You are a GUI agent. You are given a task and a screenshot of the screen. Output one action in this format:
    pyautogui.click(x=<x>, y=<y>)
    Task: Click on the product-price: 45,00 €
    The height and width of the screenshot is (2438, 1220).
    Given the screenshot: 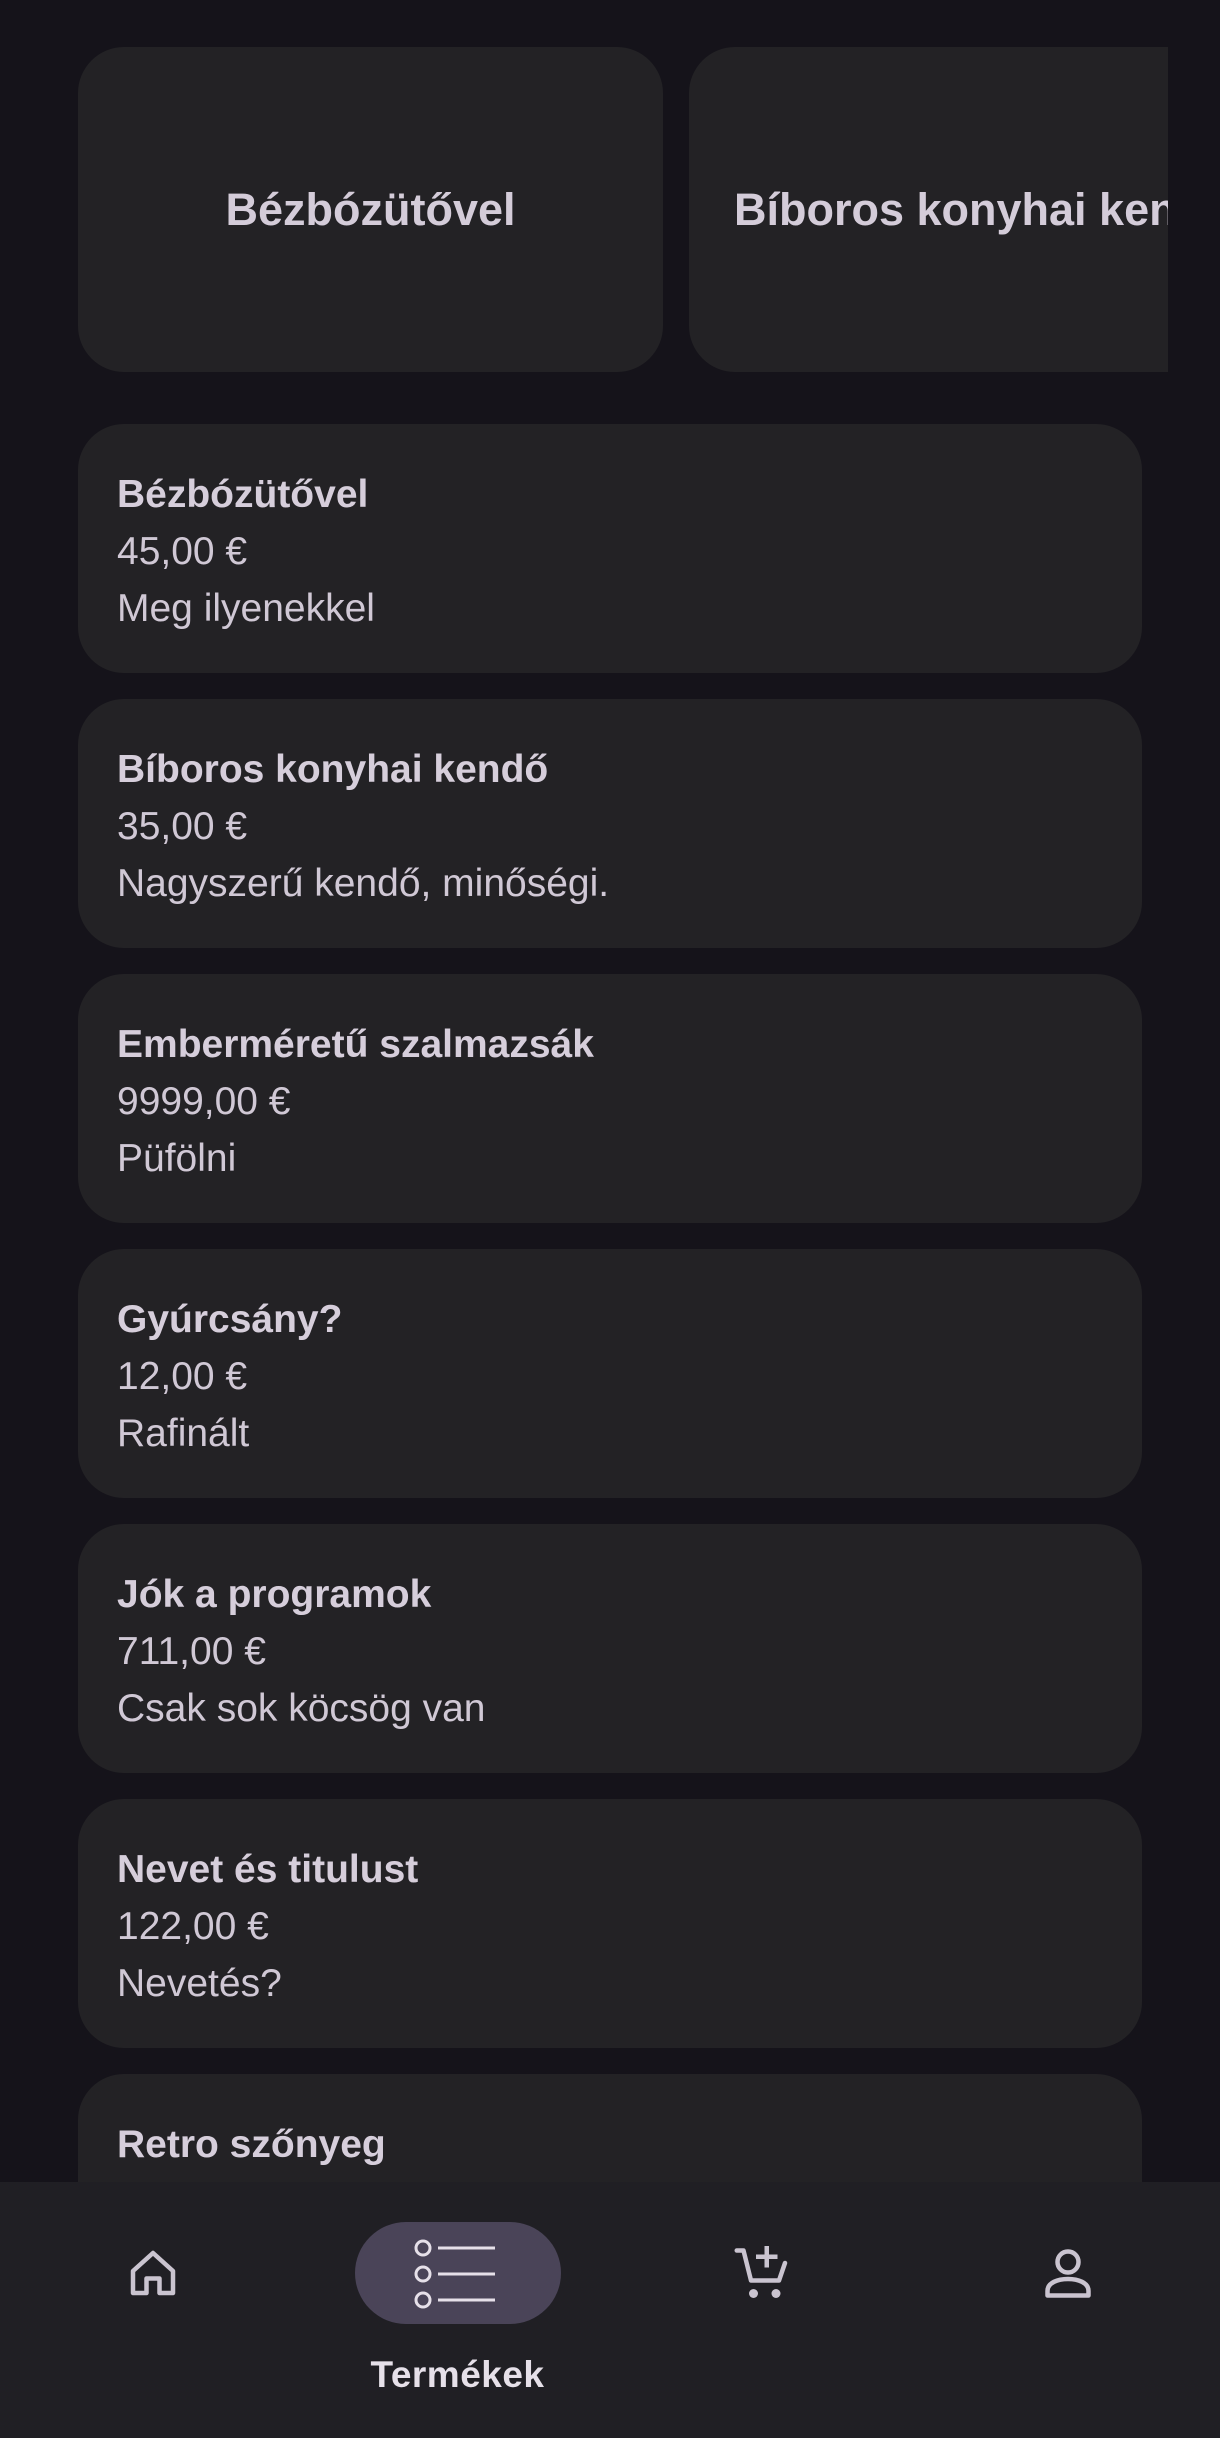 What is the action you would take?
    pyautogui.click(x=182, y=551)
    